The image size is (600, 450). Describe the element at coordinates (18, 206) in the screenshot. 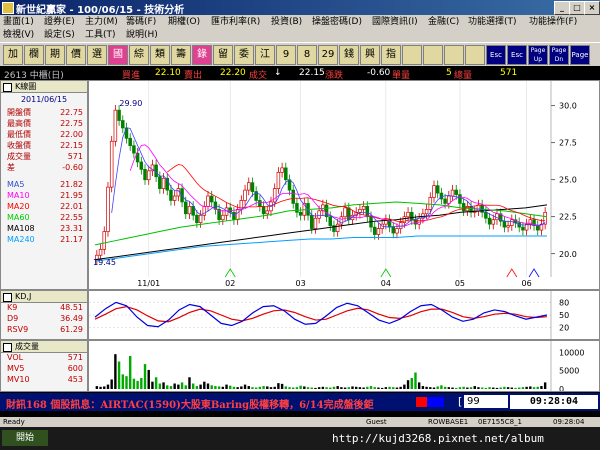

I see `ma-2-label: MA20` at that location.